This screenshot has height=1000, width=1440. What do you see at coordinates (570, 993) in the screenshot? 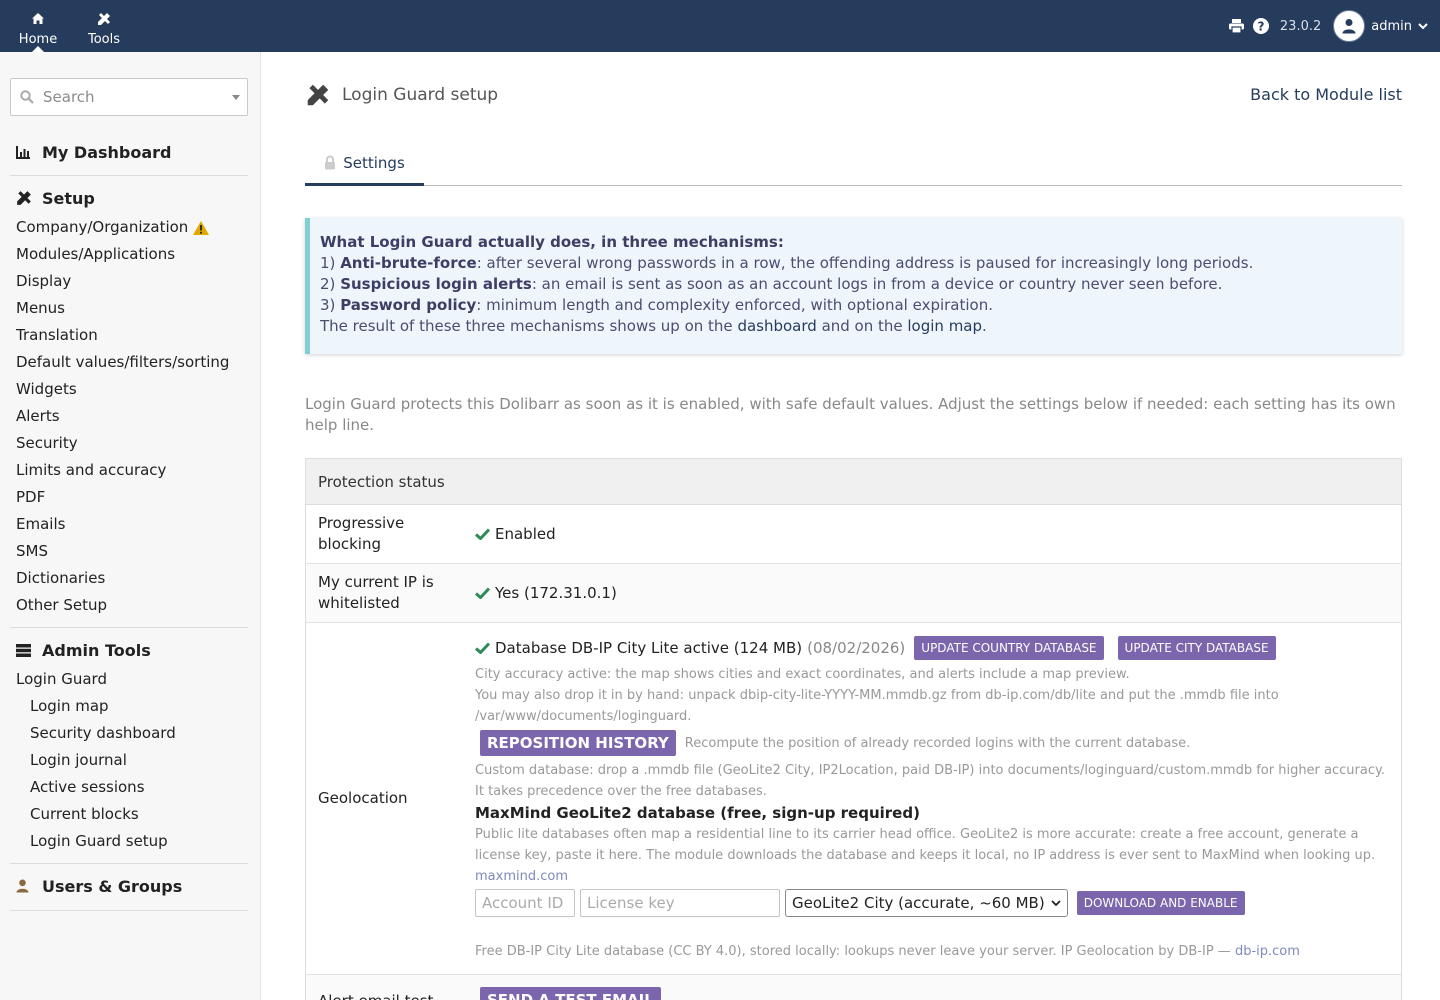
I see `send-test-email-button: SEND A TEST EMAIL` at bounding box center [570, 993].